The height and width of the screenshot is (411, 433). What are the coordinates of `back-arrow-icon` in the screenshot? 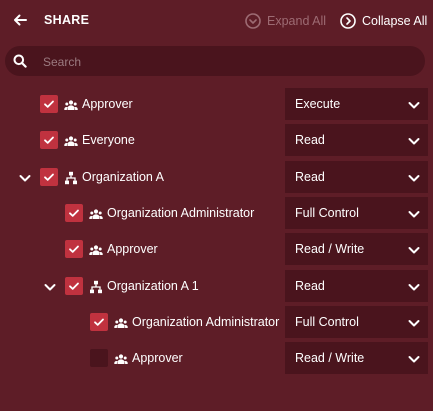 It's located at (20, 20).